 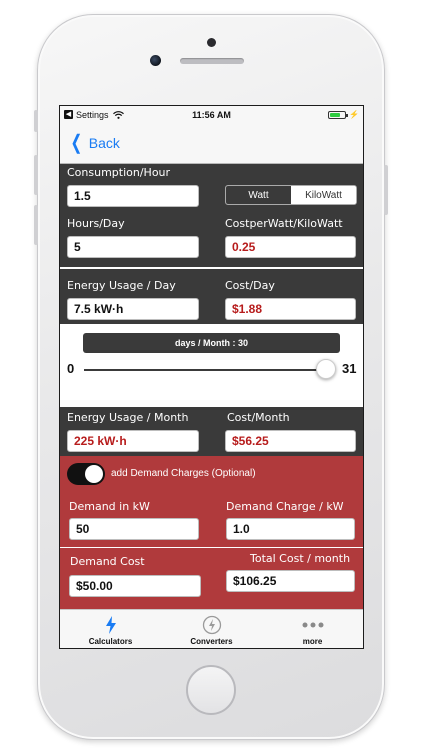 What do you see at coordinates (36, 121) in the screenshot?
I see `mute-switch` at bounding box center [36, 121].